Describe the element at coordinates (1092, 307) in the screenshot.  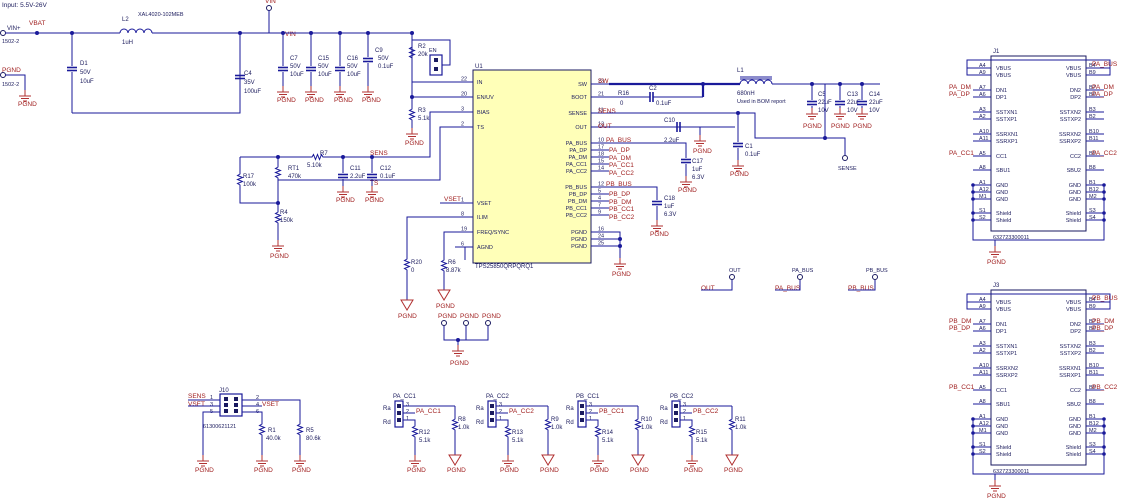
I see `usb-pin-num: B9` at that location.